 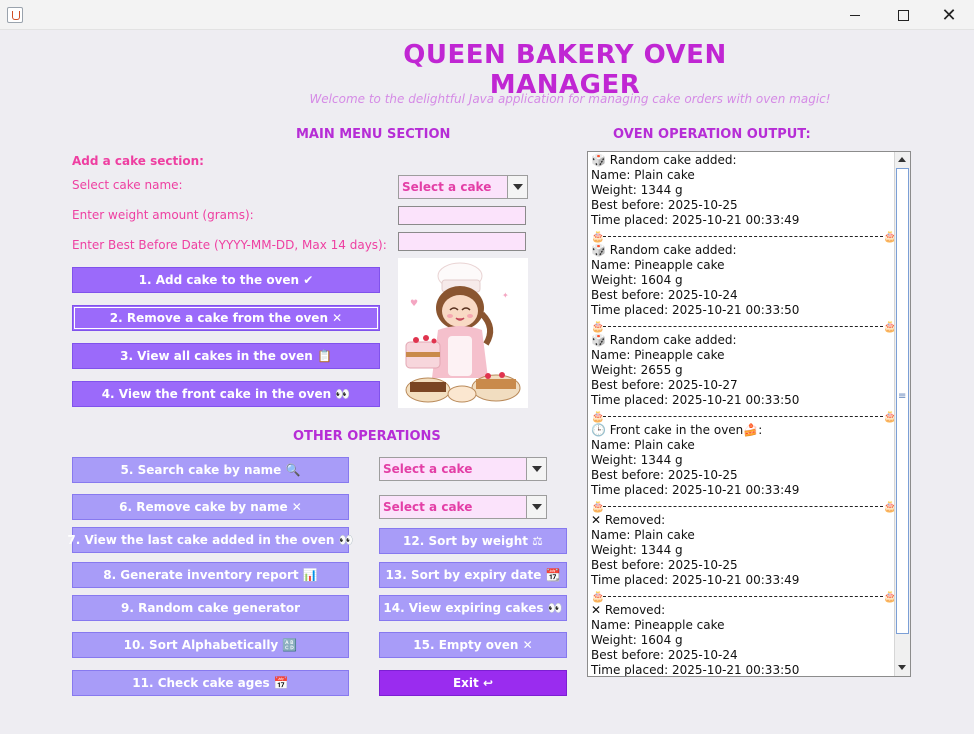 I want to click on add-cake-heading: Add a cake section:, so click(x=138, y=161).